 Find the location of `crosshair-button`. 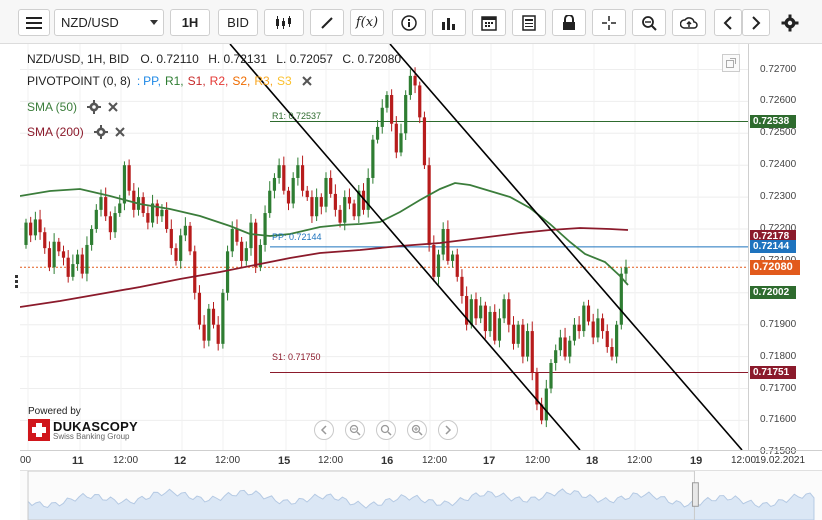

crosshair-button is located at coordinates (609, 22).